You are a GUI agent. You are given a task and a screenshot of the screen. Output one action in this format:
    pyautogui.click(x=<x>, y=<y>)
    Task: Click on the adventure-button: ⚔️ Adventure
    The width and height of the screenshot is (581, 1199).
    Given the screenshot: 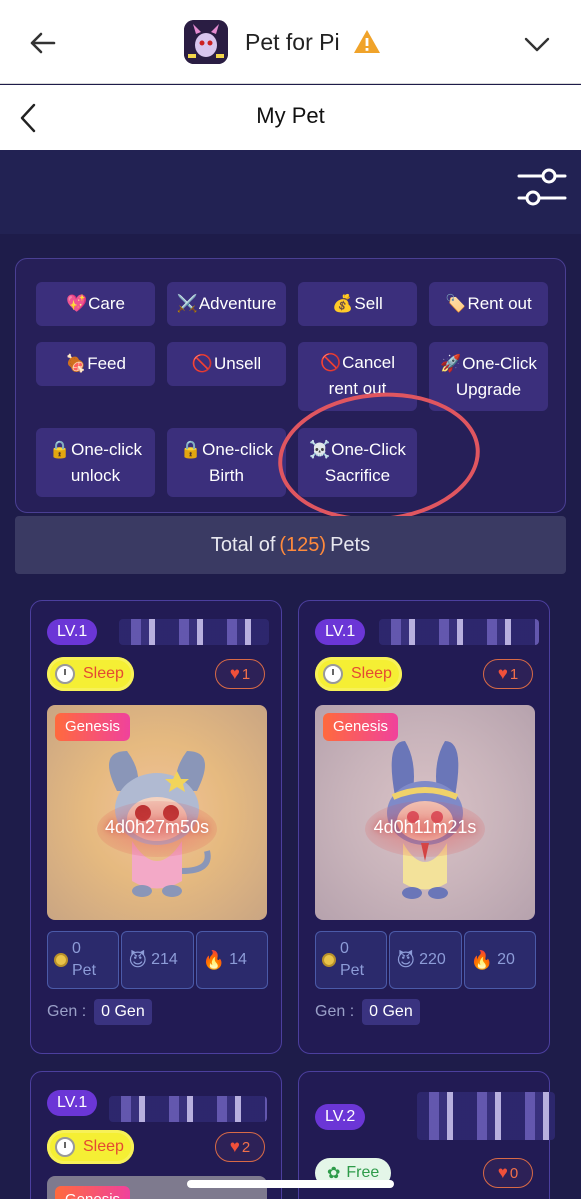 What is the action you would take?
    pyautogui.click(x=226, y=304)
    